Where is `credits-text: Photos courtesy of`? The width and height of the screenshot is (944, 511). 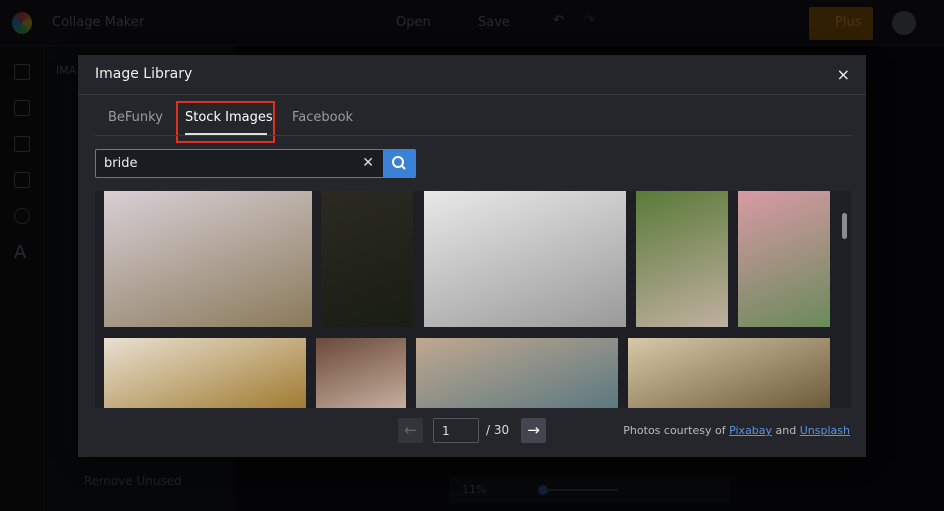 credits-text: Photos courtesy of is located at coordinates (674, 430).